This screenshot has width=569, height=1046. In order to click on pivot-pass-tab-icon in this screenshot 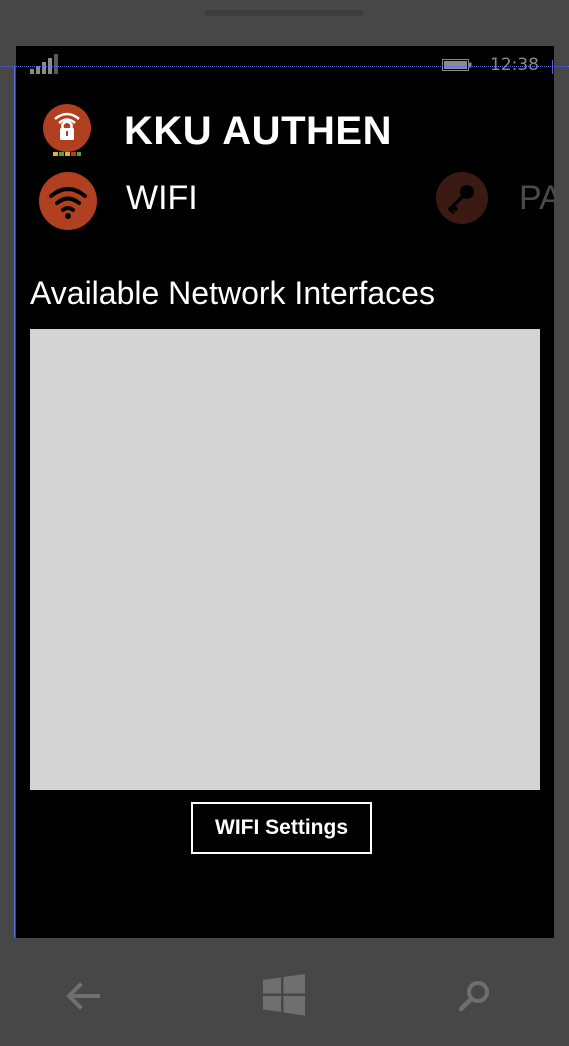, I will do `click(462, 198)`.